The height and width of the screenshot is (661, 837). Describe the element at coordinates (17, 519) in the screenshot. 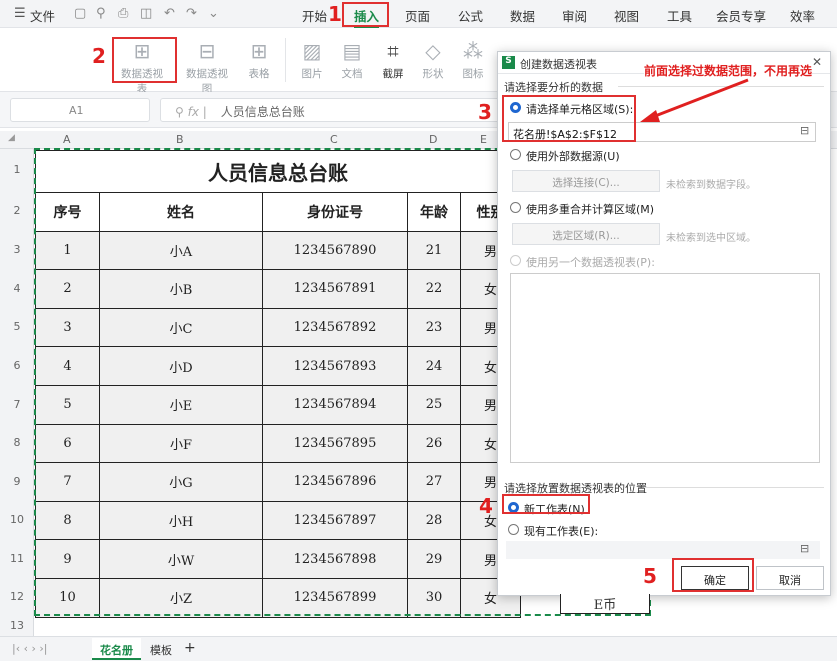

I see `row-10: 10` at that location.